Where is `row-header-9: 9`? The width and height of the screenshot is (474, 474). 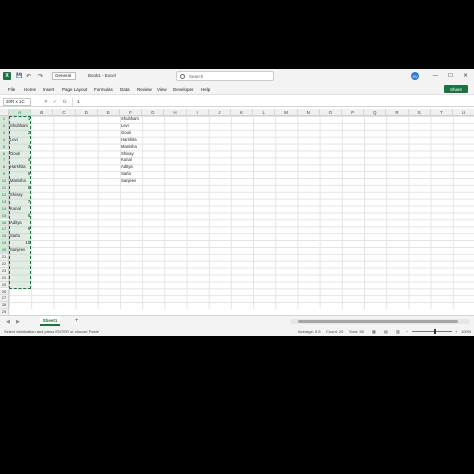
row-header-9: 9 is located at coordinates (4, 175).